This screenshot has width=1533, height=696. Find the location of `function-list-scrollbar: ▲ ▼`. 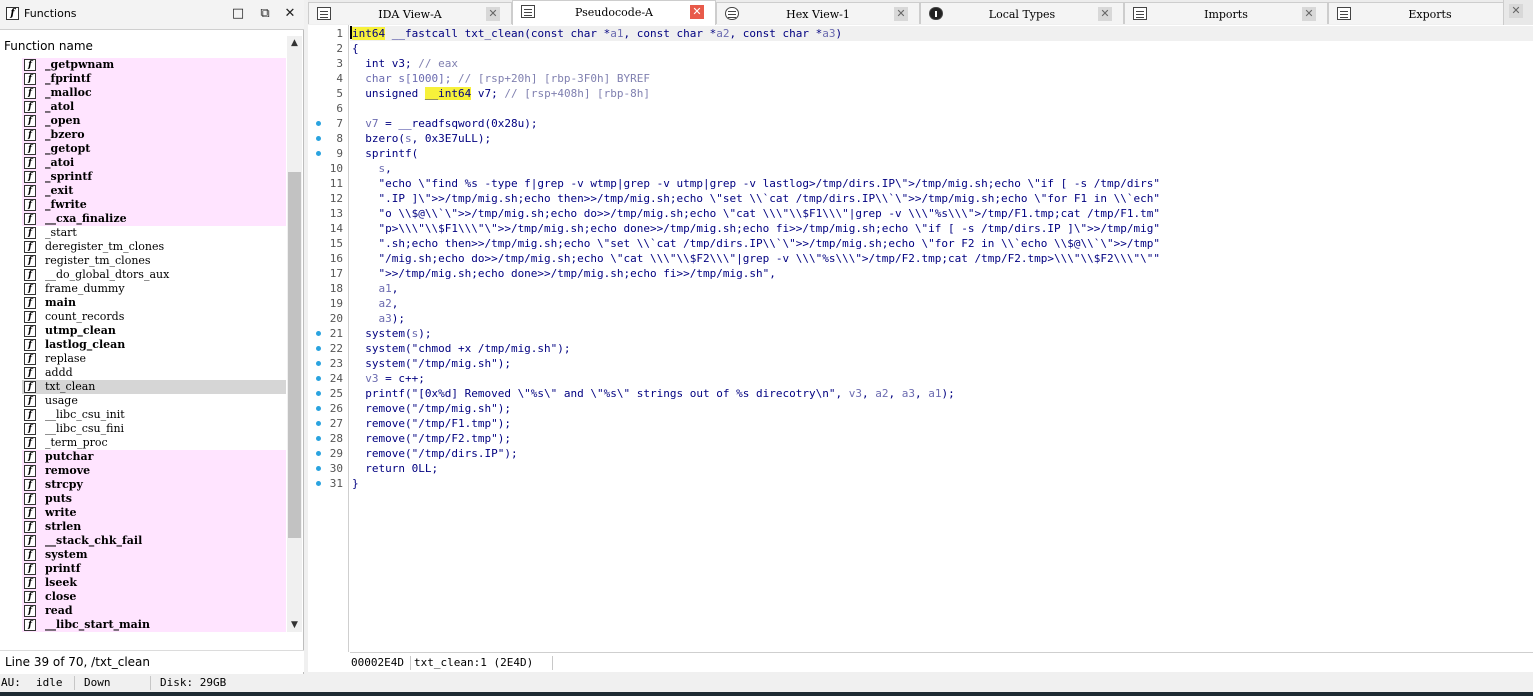

function-list-scrollbar: ▲ ▼ is located at coordinates (294, 334).